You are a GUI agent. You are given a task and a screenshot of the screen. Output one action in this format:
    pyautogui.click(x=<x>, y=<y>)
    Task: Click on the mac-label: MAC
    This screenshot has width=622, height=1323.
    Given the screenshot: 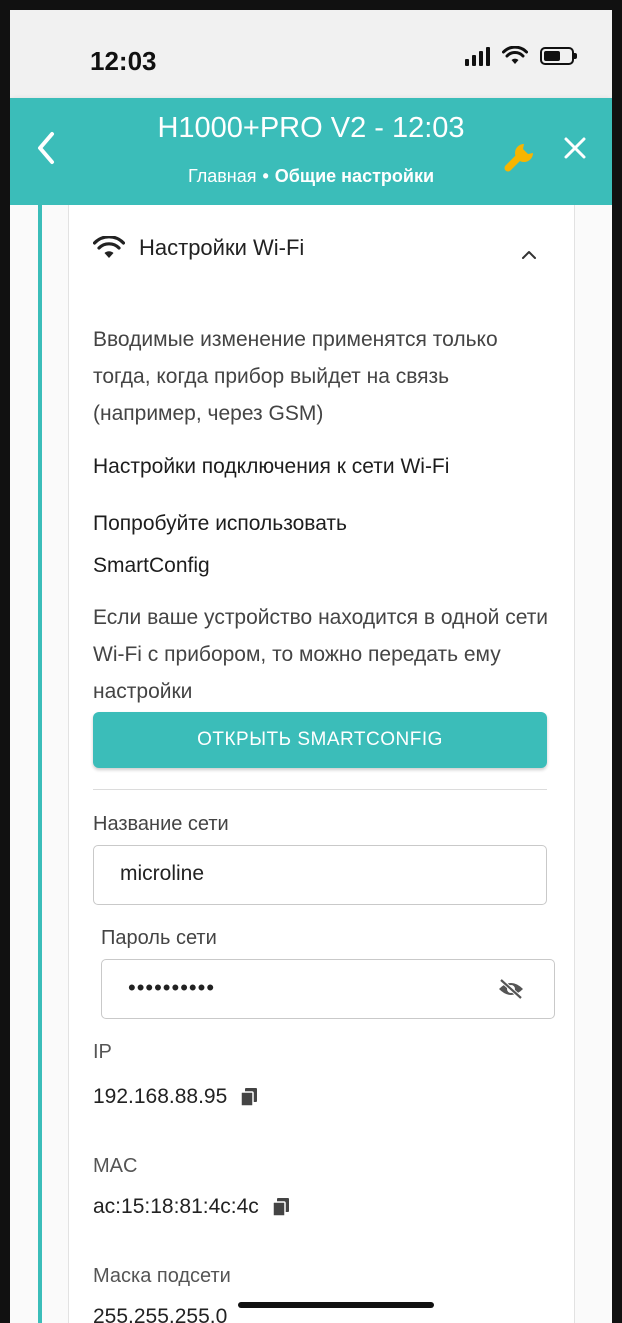 What is the action you would take?
    pyautogui.click(x=115, y=1166)
    